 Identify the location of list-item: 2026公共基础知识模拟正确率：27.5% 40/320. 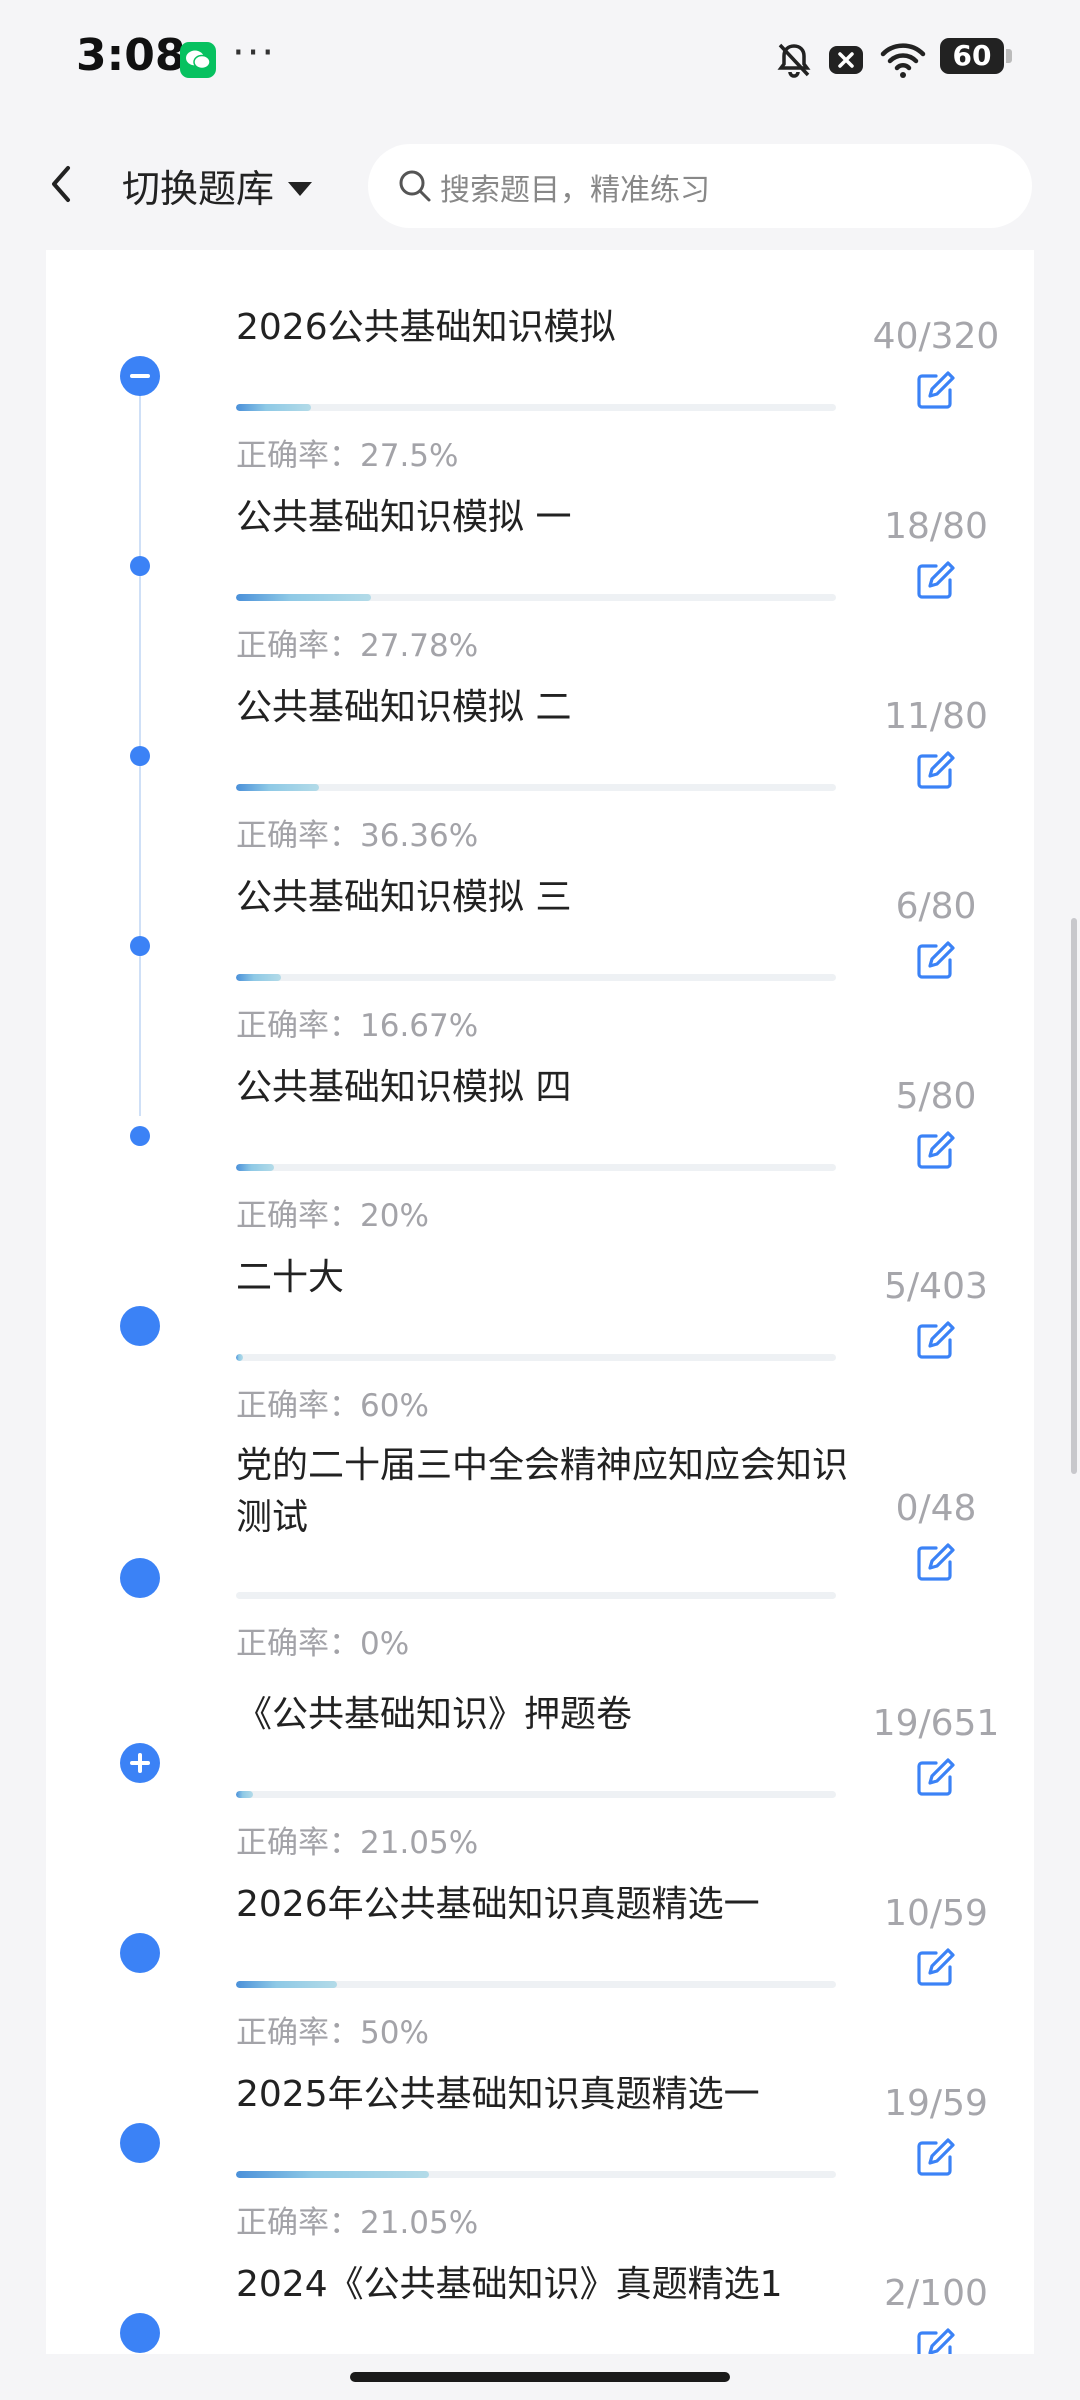
(540, 395).